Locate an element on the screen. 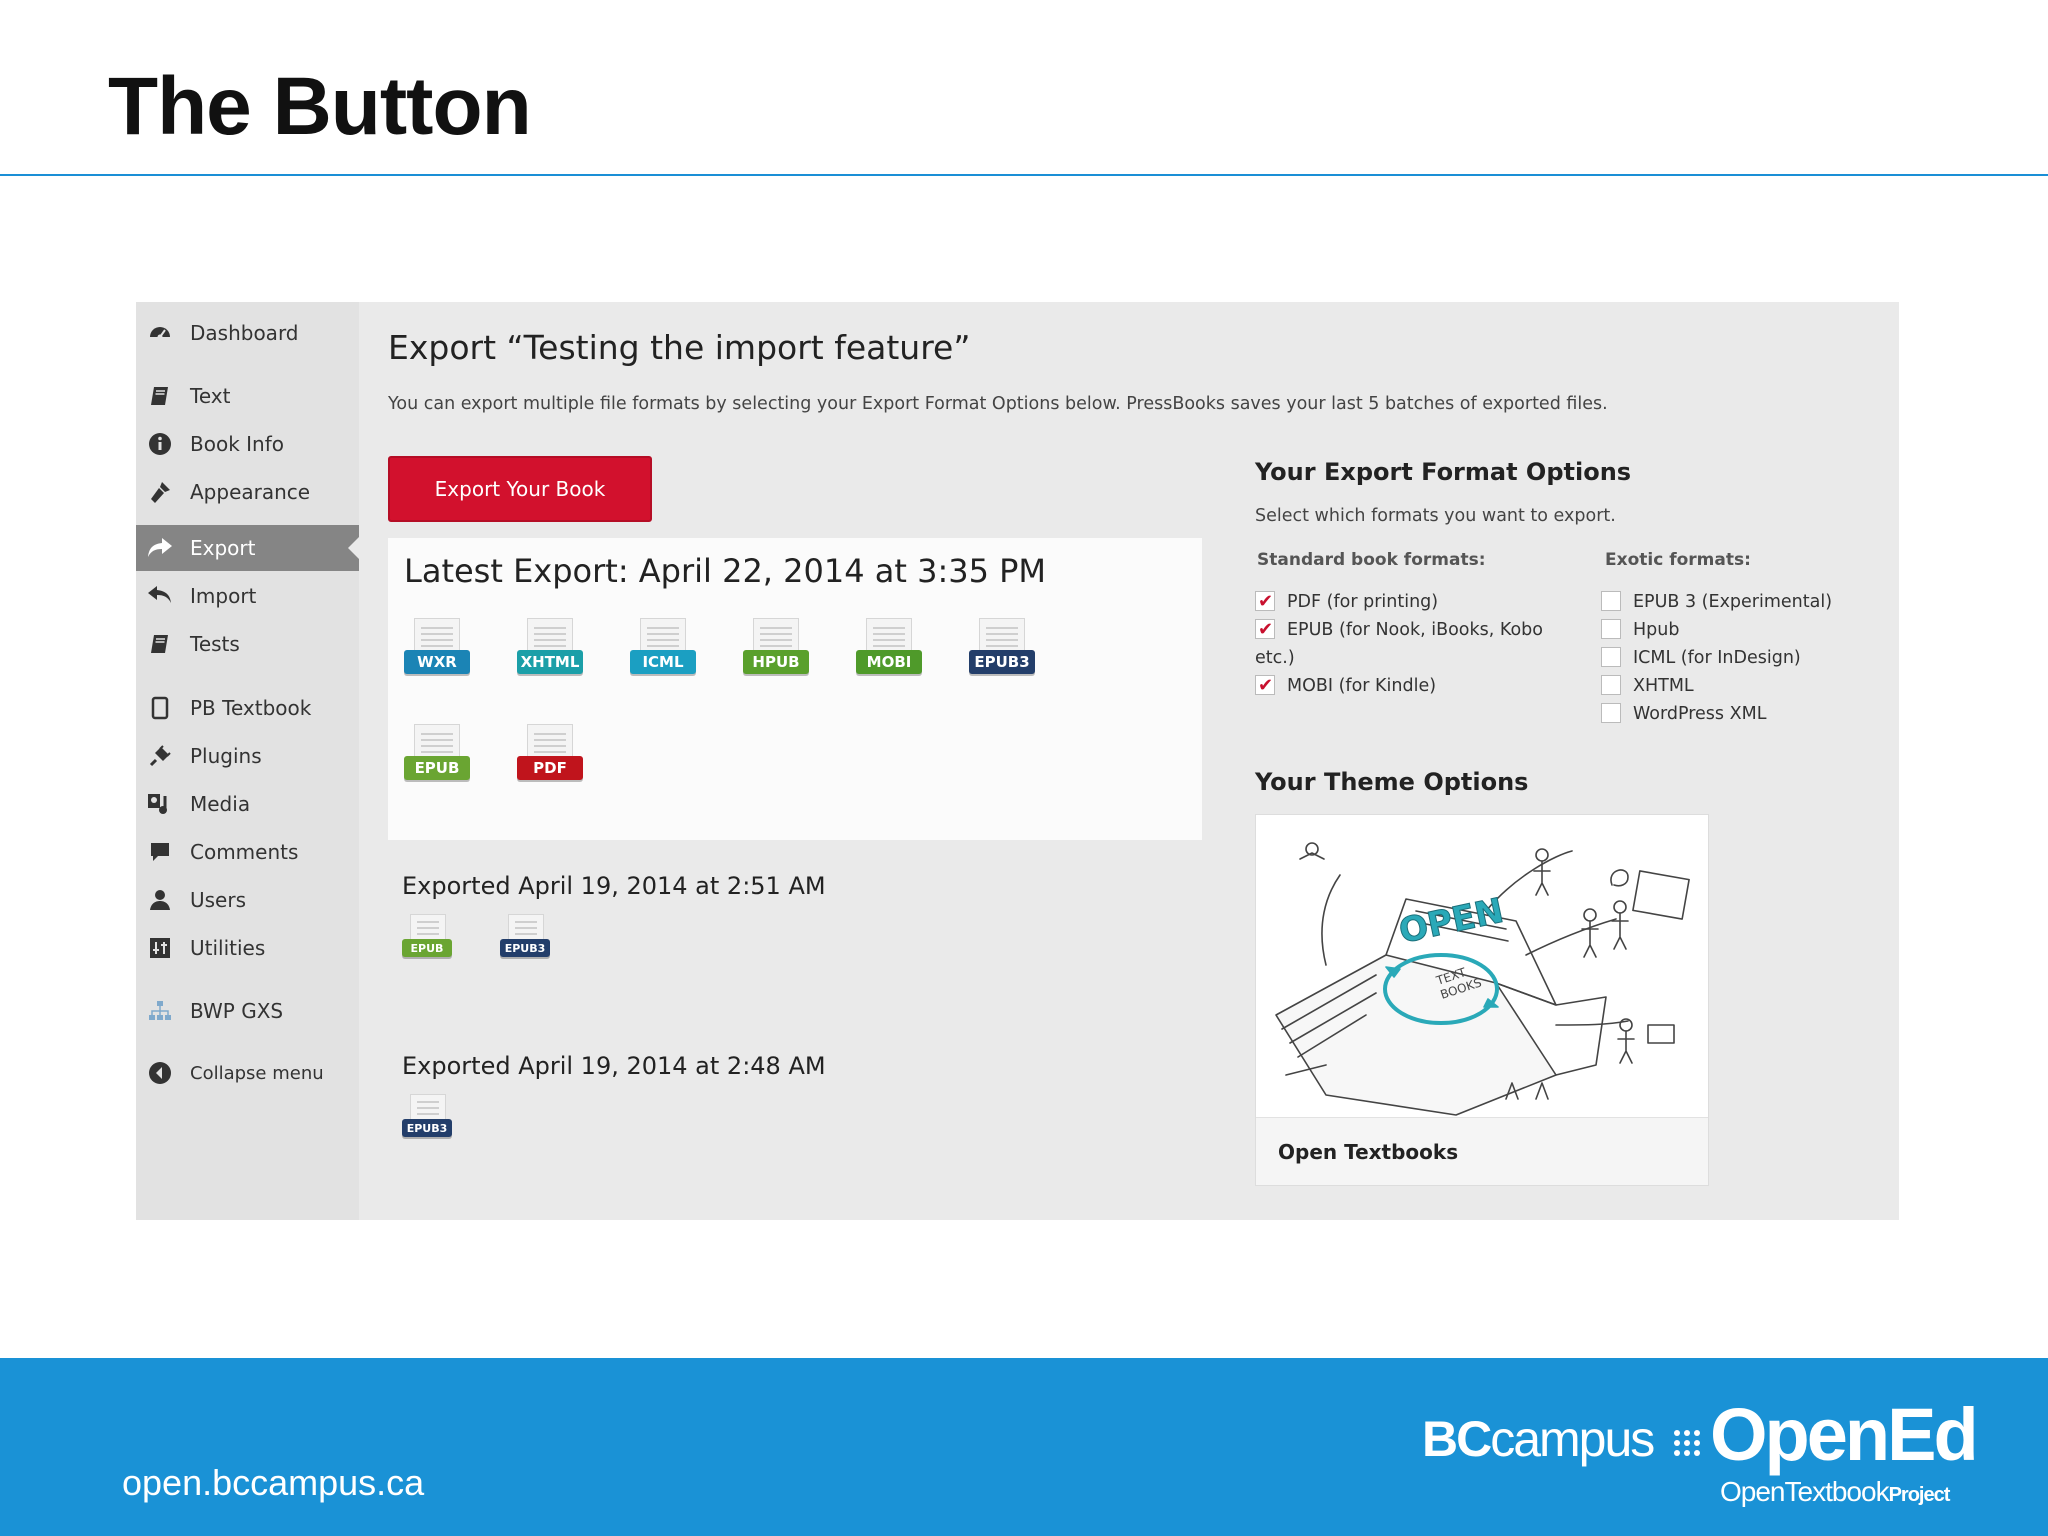 This screenshot has height=1536, width=2048. theme-options-title: Your Theme Options is located at coordinates (1392, 782).